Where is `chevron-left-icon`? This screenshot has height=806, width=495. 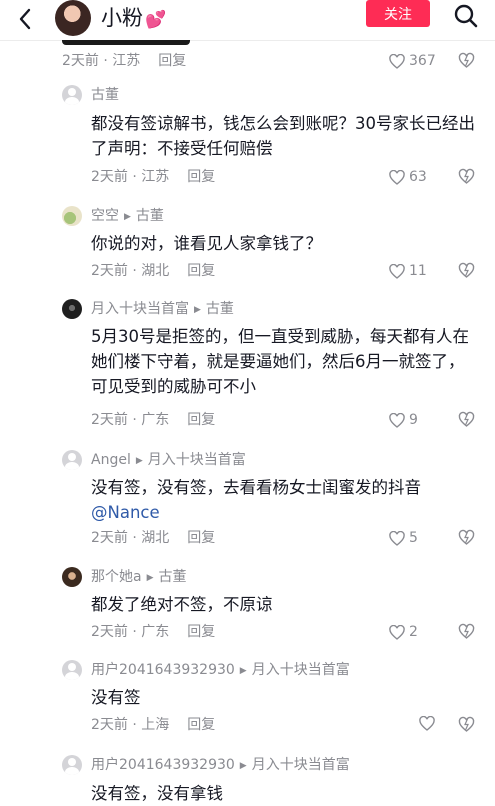 chevron-left-icon is located at coordinates (25, 19).